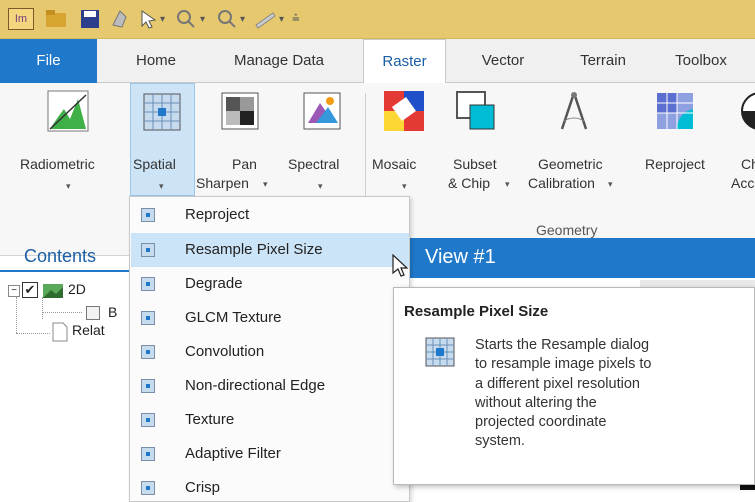 The image size is (755, 502). I want to click on spatial-label: Spatial, so click(154, 164).